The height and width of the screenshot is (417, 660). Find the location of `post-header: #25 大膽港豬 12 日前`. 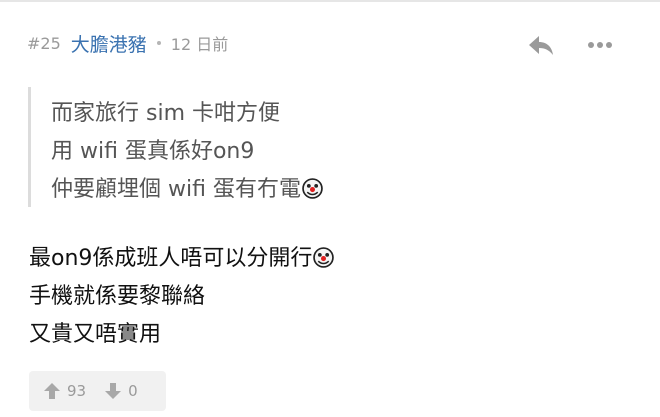

post-header: #25 大膽港豬 12 日前 is located at coordinates (127, 43).